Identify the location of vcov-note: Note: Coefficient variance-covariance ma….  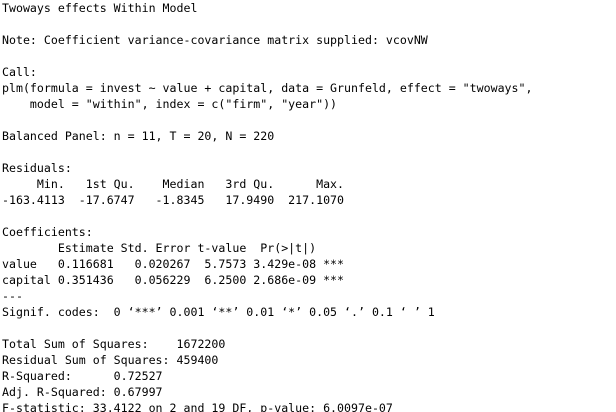
(215, 40).